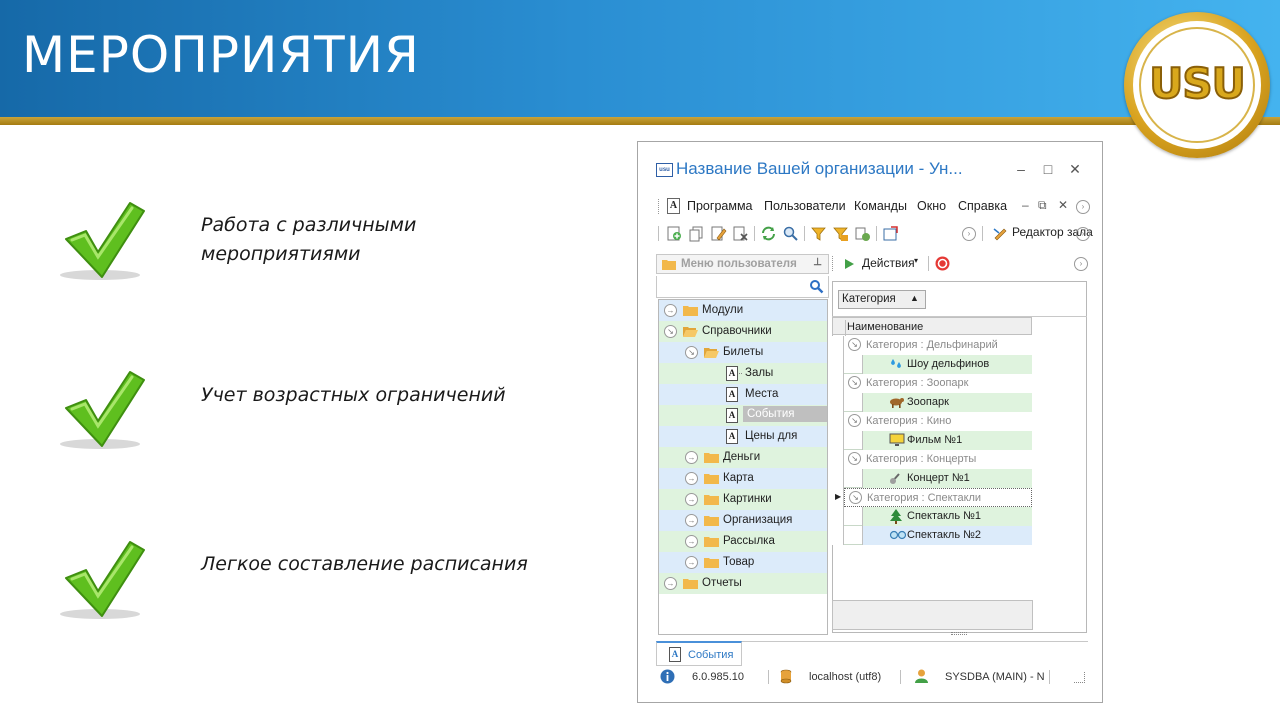  I want to click on group-row: ↘ Категория : Кино, so click(932, 421).